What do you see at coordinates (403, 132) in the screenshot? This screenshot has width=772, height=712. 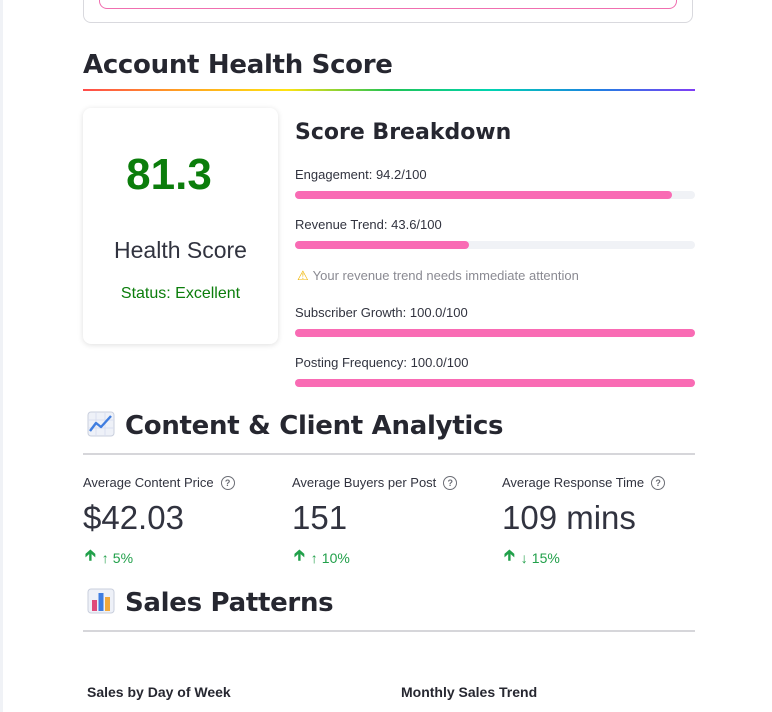 I see `score-breakdown-title: Score Breakdown` at bounding box center [403, 132].